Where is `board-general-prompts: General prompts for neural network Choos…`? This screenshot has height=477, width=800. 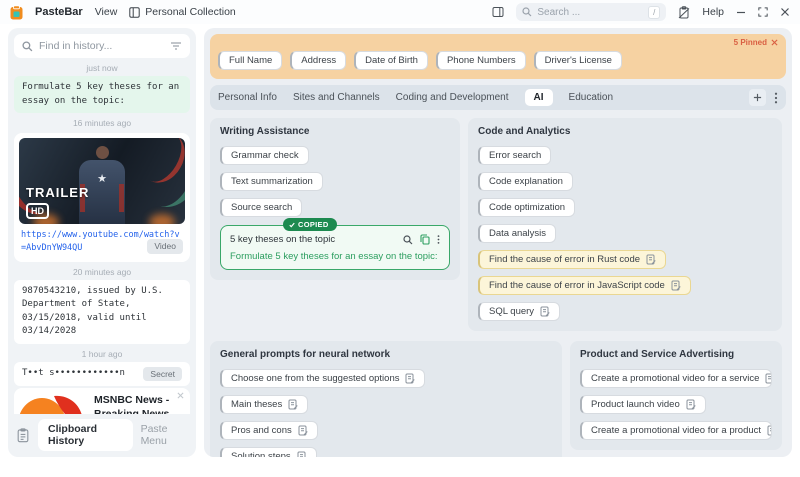 board-general-prompts: General prompts for neural network Choos… is located at coordinates (386, 399).